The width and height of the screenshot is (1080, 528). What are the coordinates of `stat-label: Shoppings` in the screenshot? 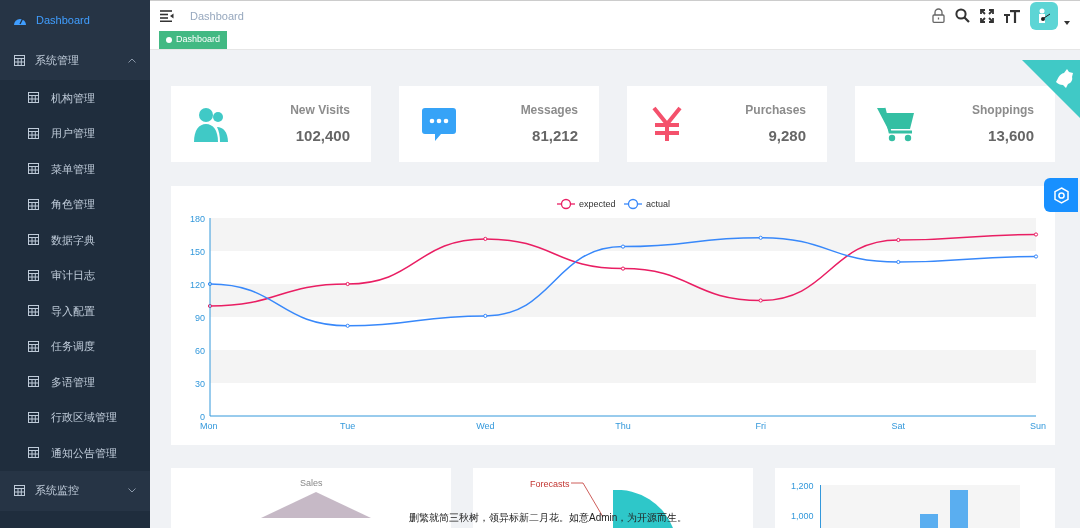 It's located at (1003, 110).